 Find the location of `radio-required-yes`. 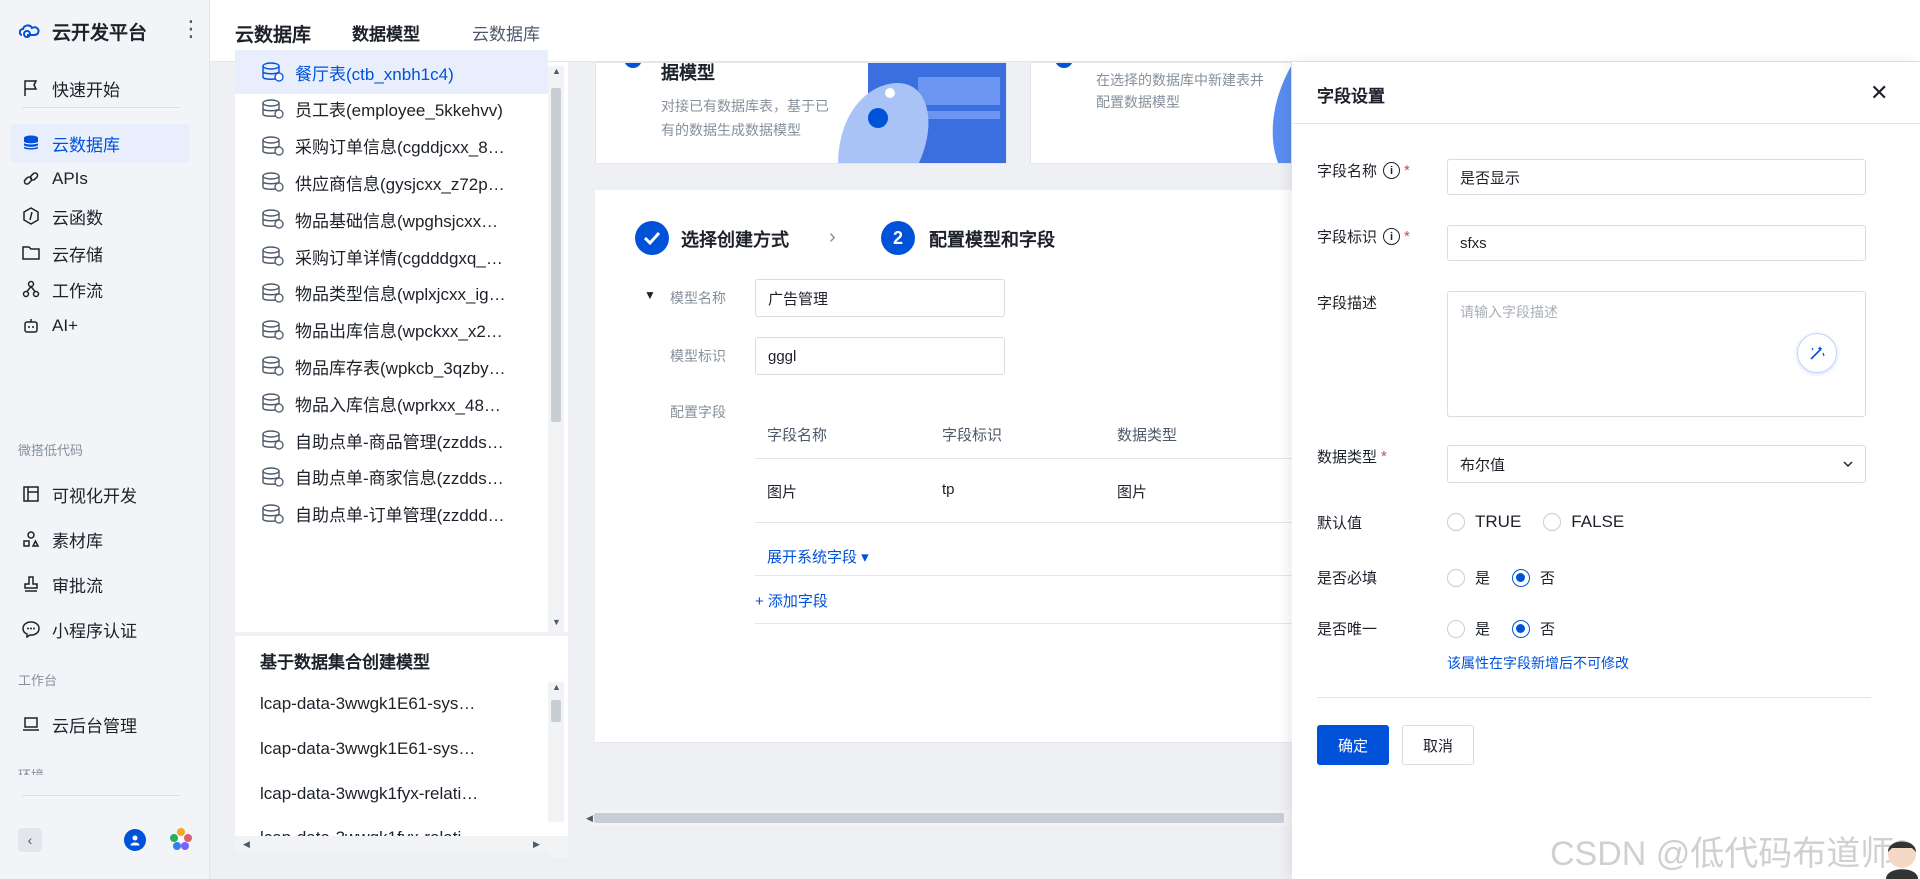

radio-required-yes is located at coordinates (1456, 577).